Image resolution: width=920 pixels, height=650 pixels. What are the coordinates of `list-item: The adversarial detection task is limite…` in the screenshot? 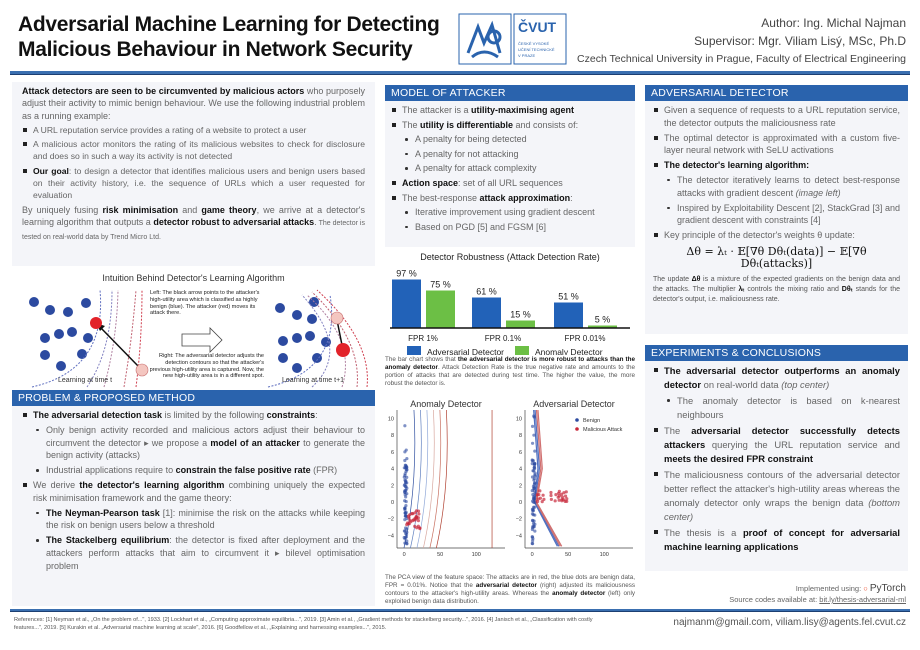 It's located at (193, 415).